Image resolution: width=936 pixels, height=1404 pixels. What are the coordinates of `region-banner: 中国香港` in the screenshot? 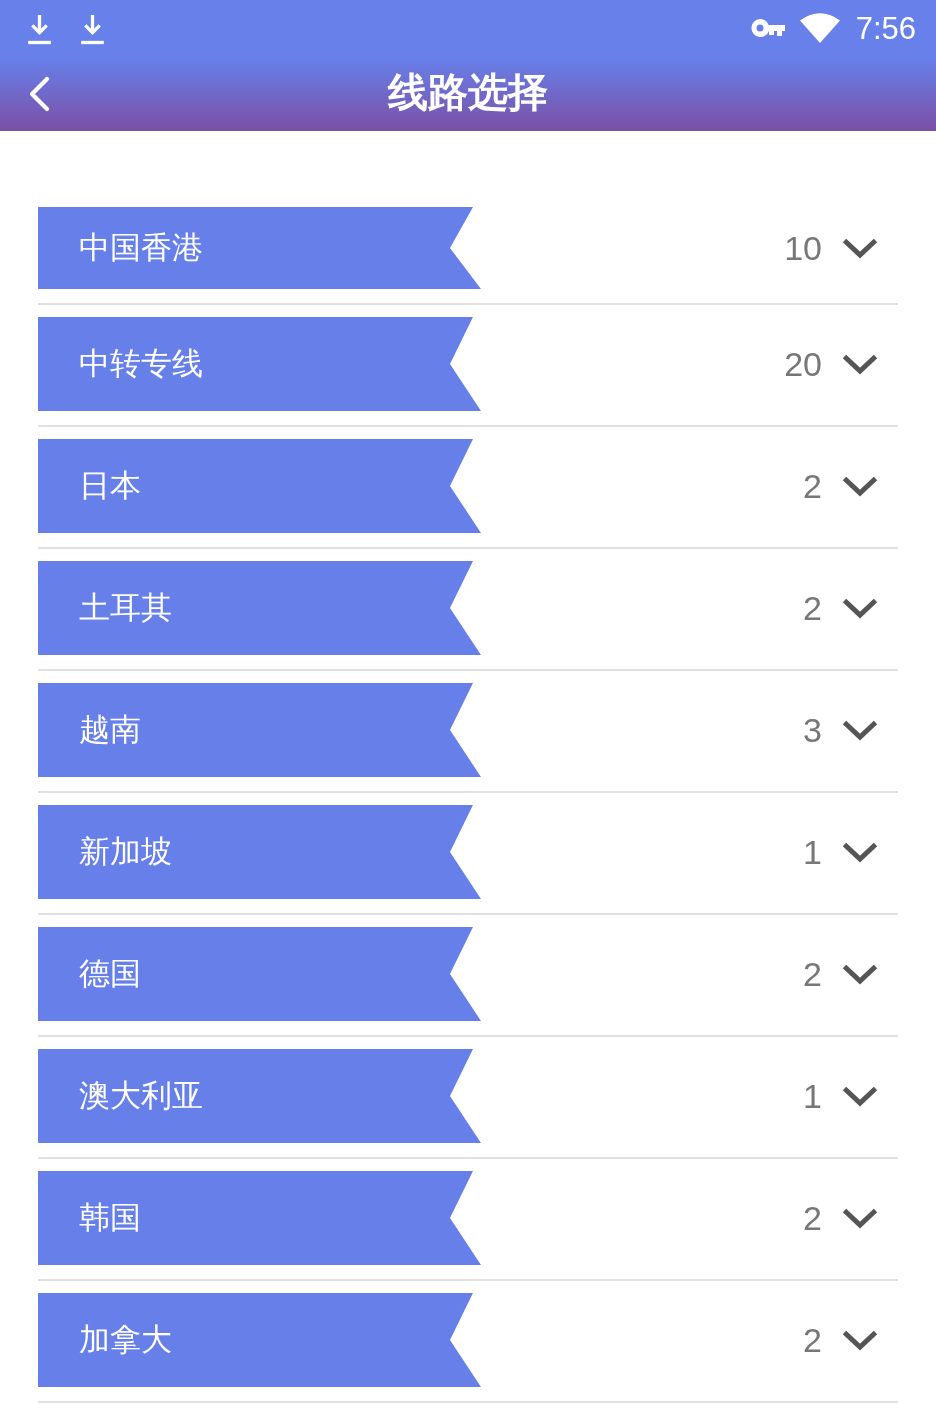 It's located at (259, 248).